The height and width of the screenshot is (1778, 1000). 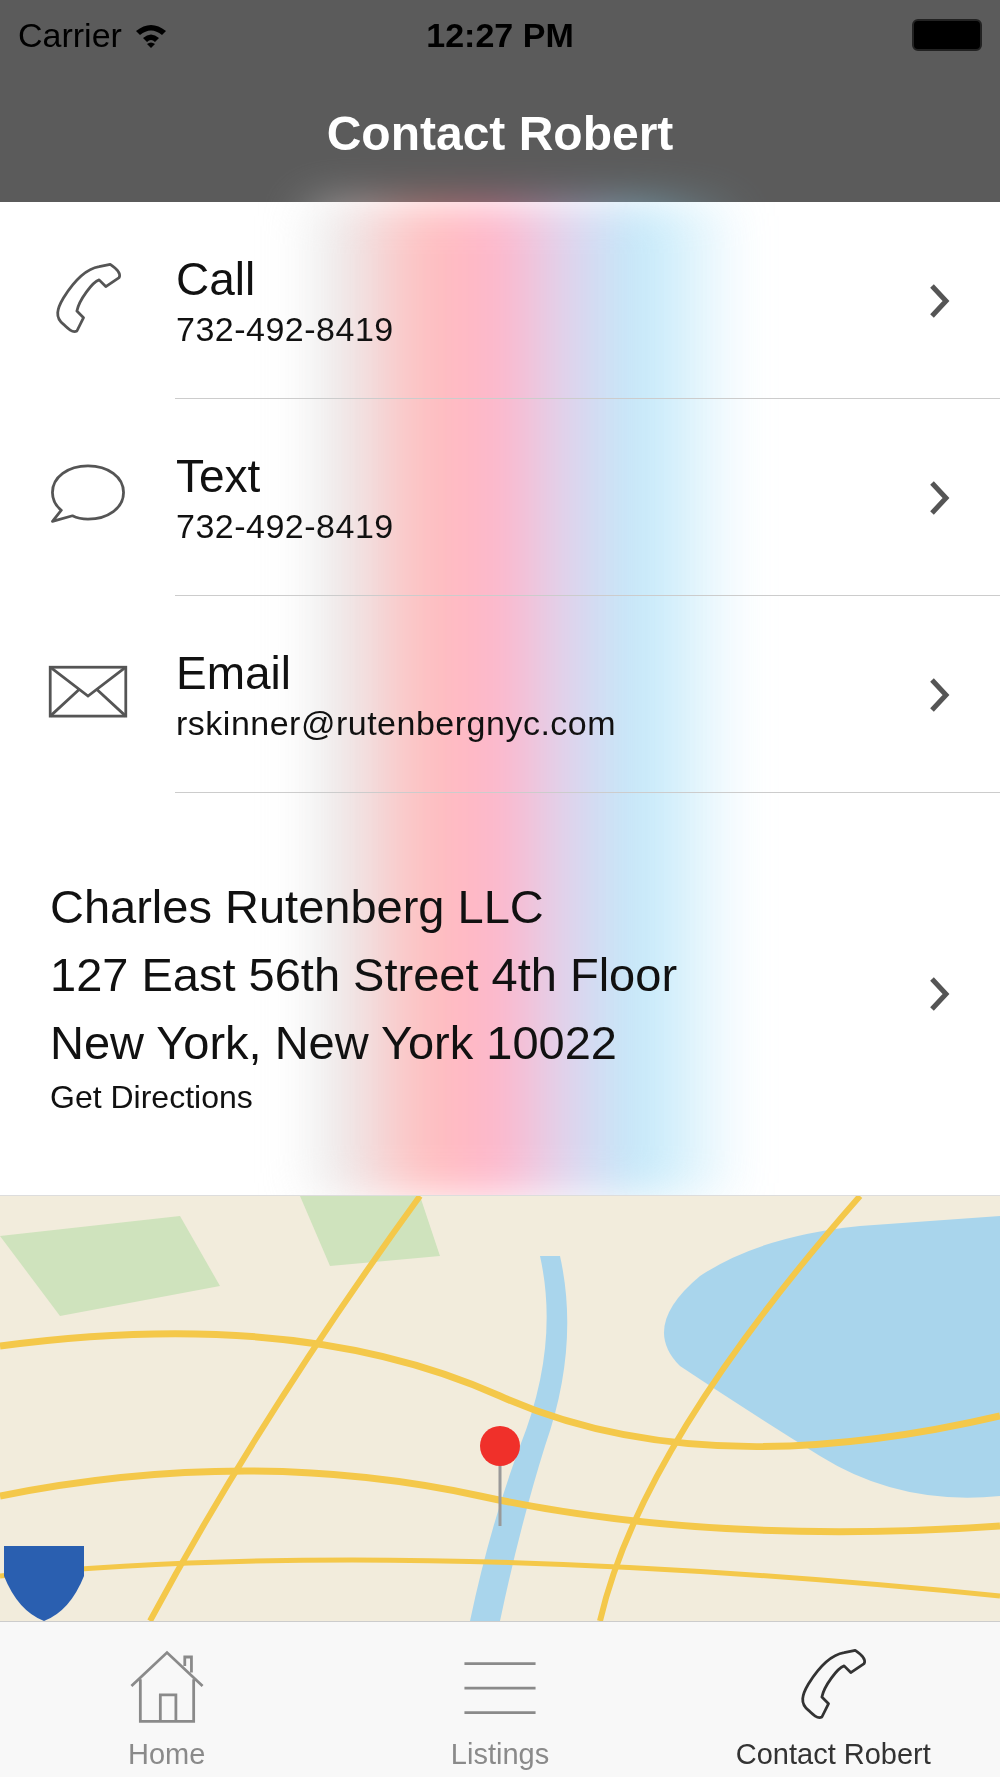 What do you see at coordinates (500, 34) in the screenshot?
I see `time-label: 12:27 PM` at bounding box center [500, 34].